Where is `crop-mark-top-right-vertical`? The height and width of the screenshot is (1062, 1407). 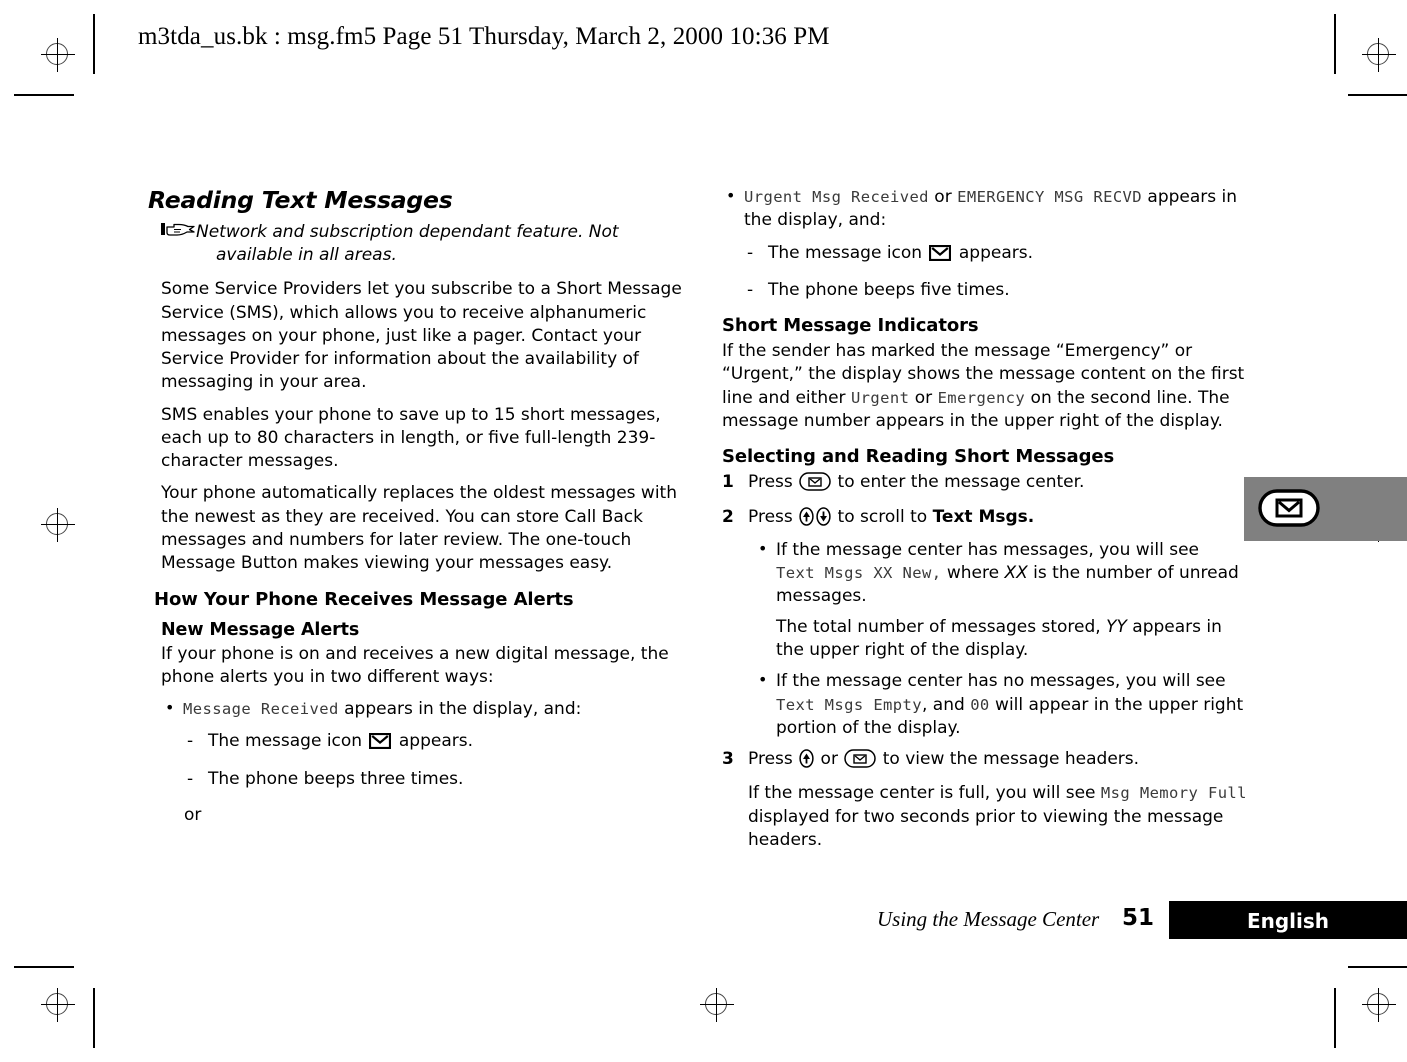
crop-mark-top-right-vertical is located at coordinates (1335, 44).